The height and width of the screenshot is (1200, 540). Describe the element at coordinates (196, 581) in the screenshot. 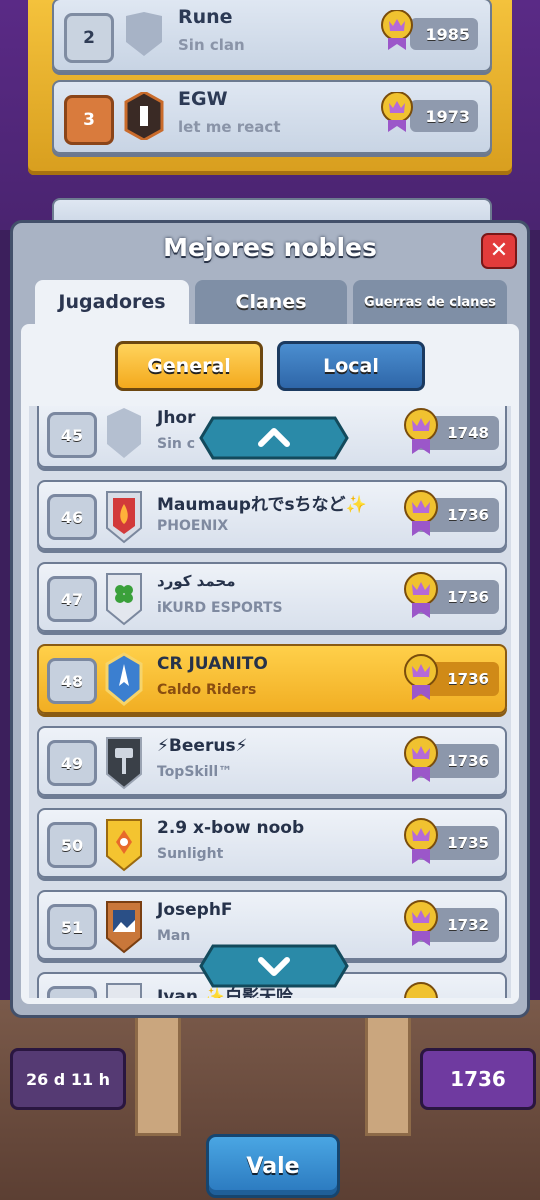

I see `player-name: محمد كورد` at that location.